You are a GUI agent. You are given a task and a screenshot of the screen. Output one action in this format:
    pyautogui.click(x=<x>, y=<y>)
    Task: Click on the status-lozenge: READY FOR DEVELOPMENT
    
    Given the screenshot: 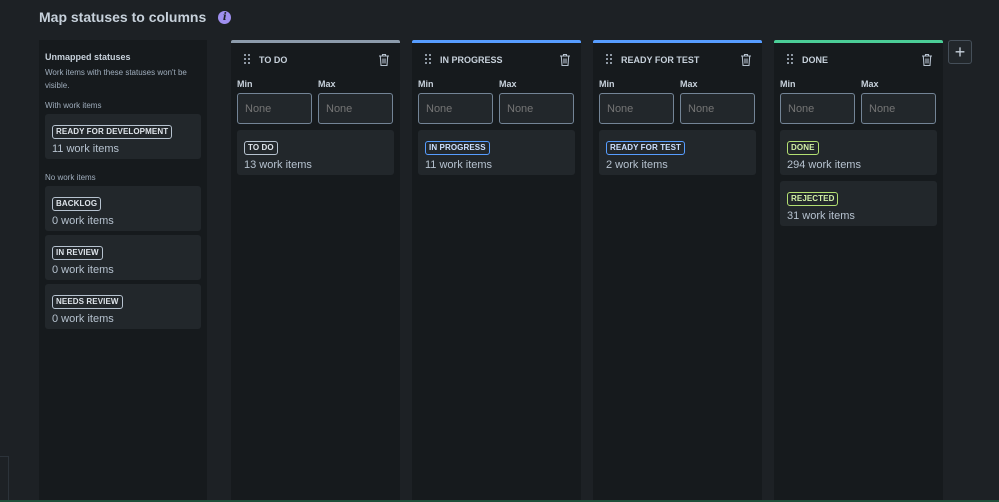 What is the action you would take?
    pyautogui.click(x=112, y=132)
    